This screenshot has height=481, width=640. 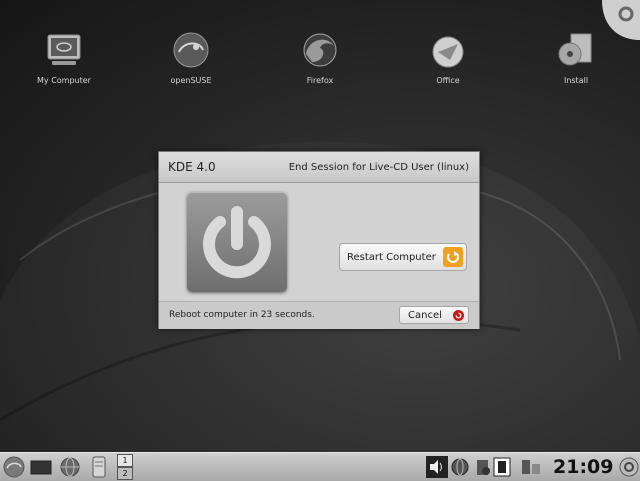 I want to click on kde-version-title: KDE 4.0, so click(x=192, y=167).